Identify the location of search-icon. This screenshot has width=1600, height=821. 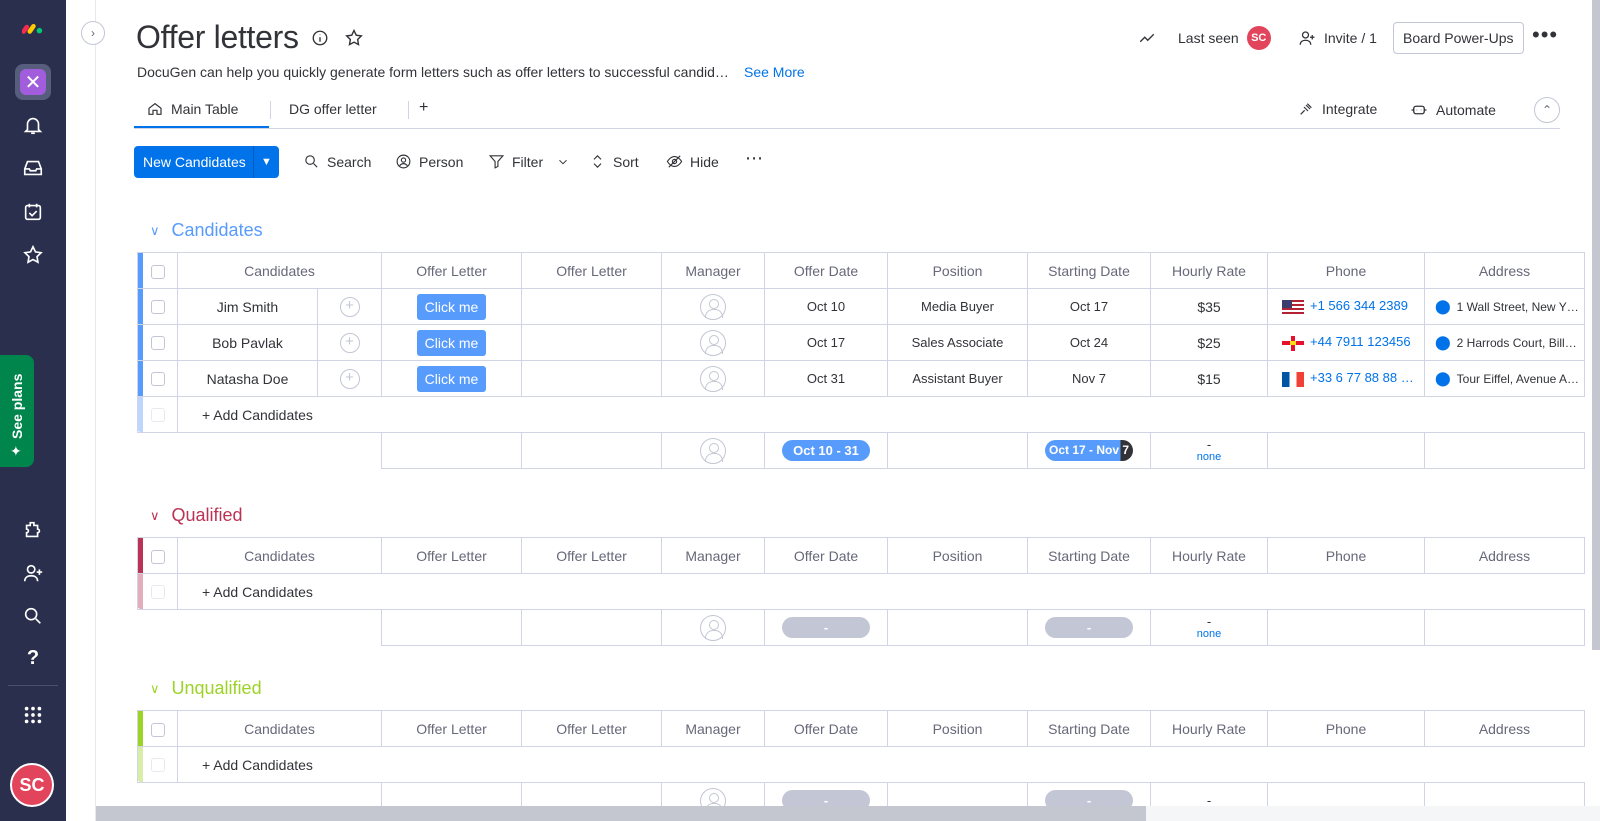
(33, 616).